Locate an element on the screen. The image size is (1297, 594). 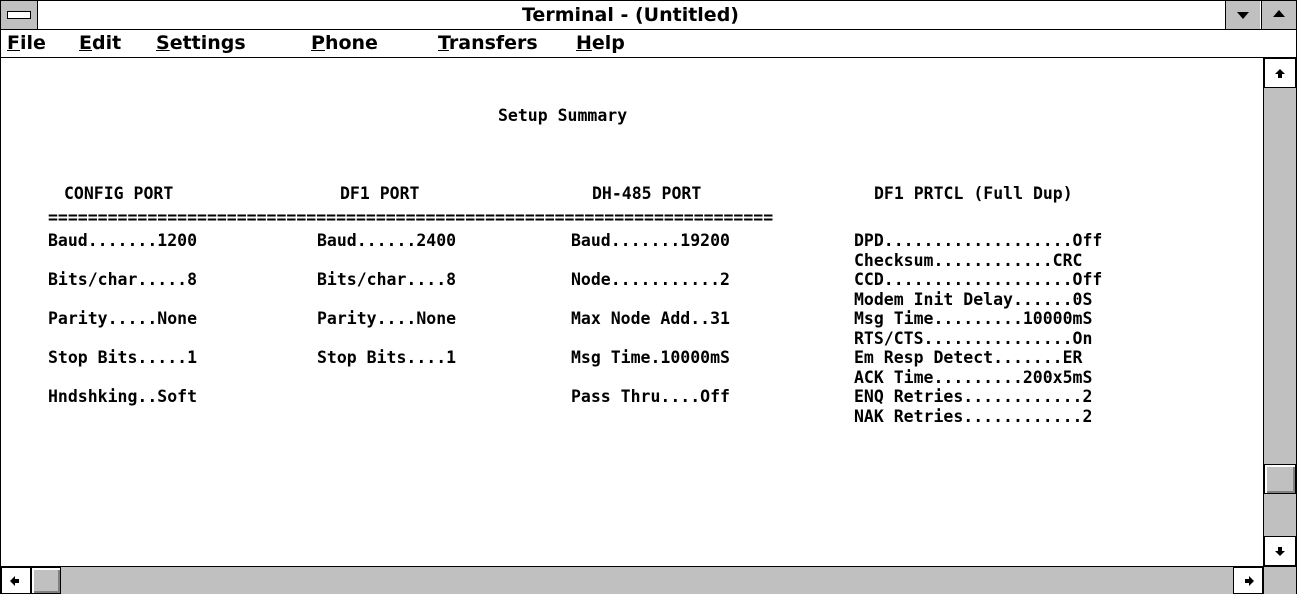
df1-protocol-setting-line: CCD...................Off is located at coordinates (978, 279).